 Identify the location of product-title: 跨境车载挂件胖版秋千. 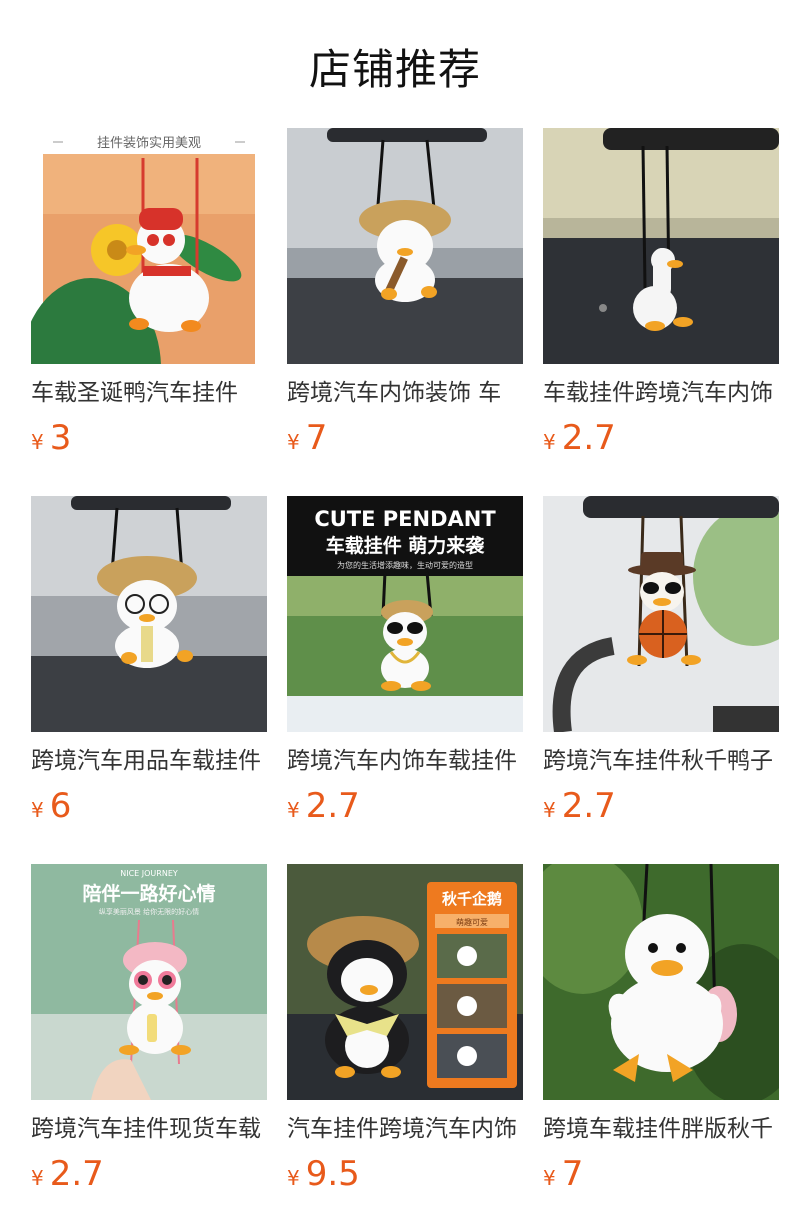
(661, 1129).